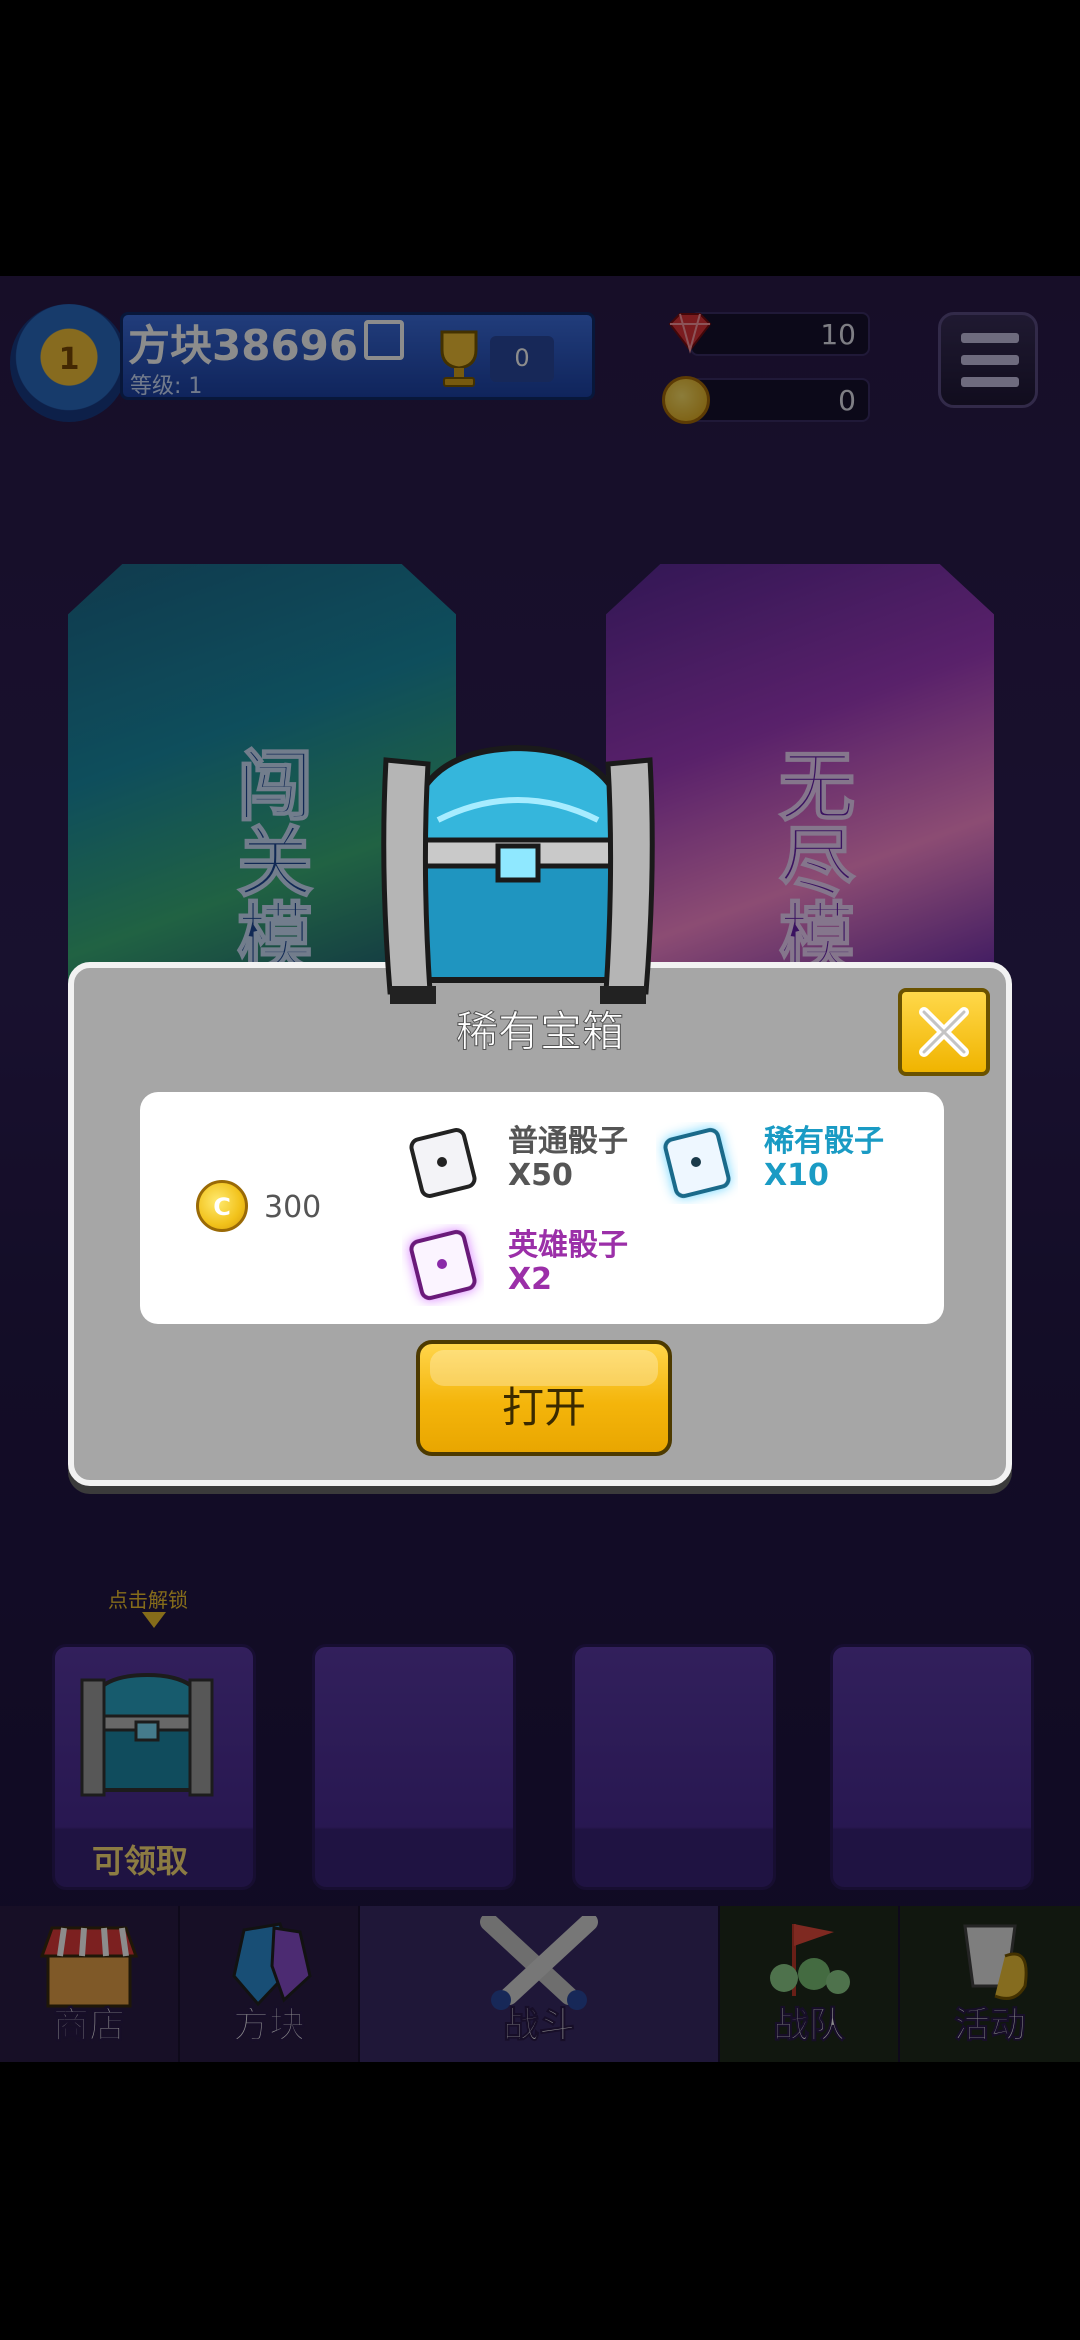 This screenshot has width=1080, height=2340. I want to click on hero-dice-qty: X2, so click(530, 1279).